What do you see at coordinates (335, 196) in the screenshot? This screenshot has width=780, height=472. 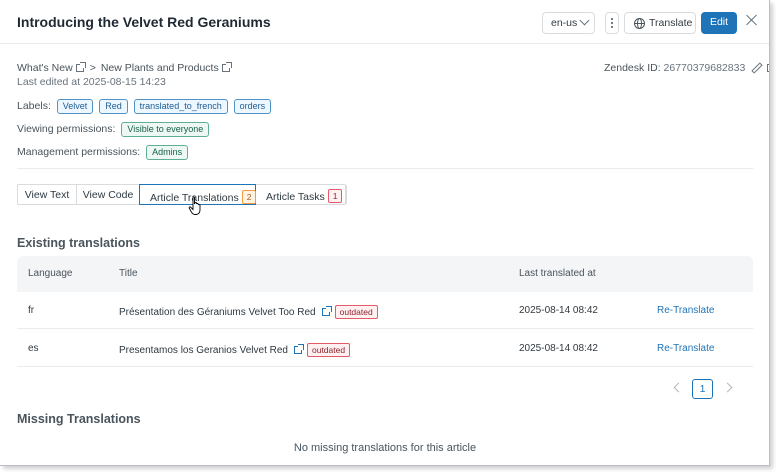 I see `tab-count-badge: 1` at bounding box center [335, 196].